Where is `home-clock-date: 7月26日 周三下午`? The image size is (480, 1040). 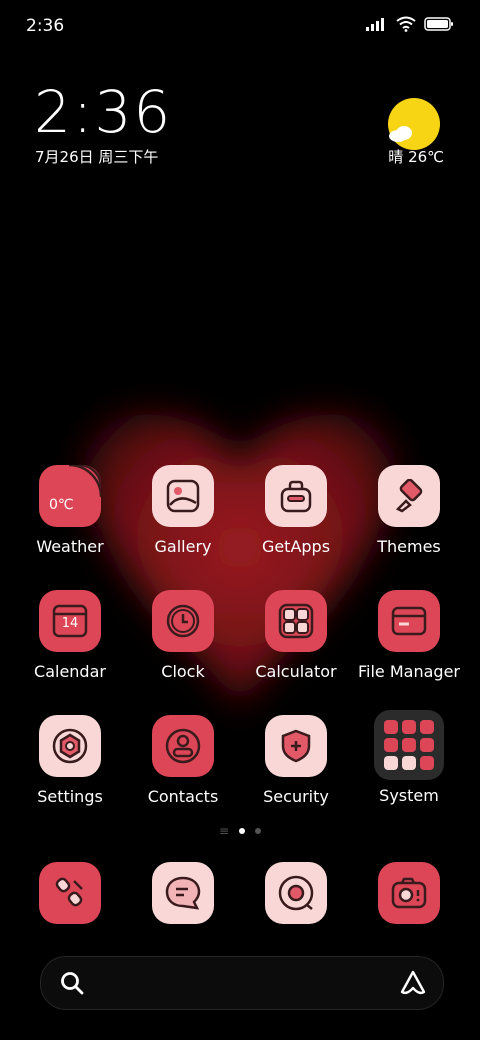 home-clock-date: 7月26日 周三下午 is located at coordinates (96, 156).